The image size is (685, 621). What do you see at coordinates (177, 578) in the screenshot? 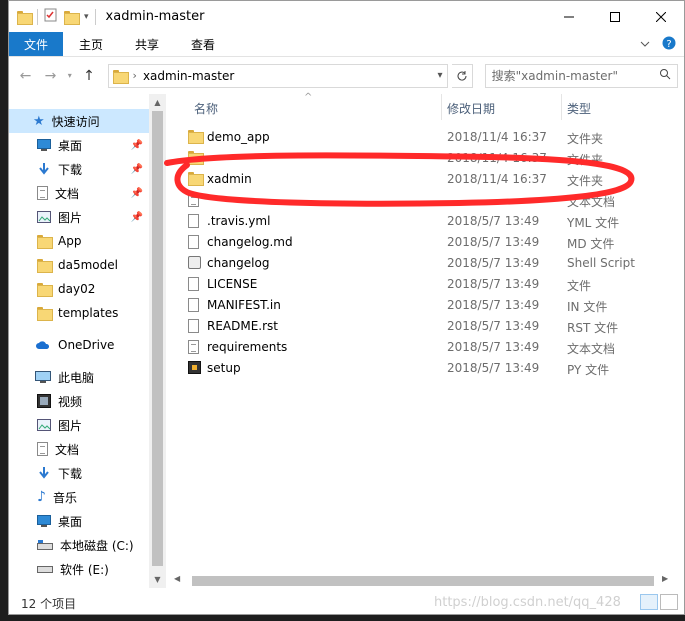
I see `scroll-left-icon: ◀` at bounding box center [177, 578].